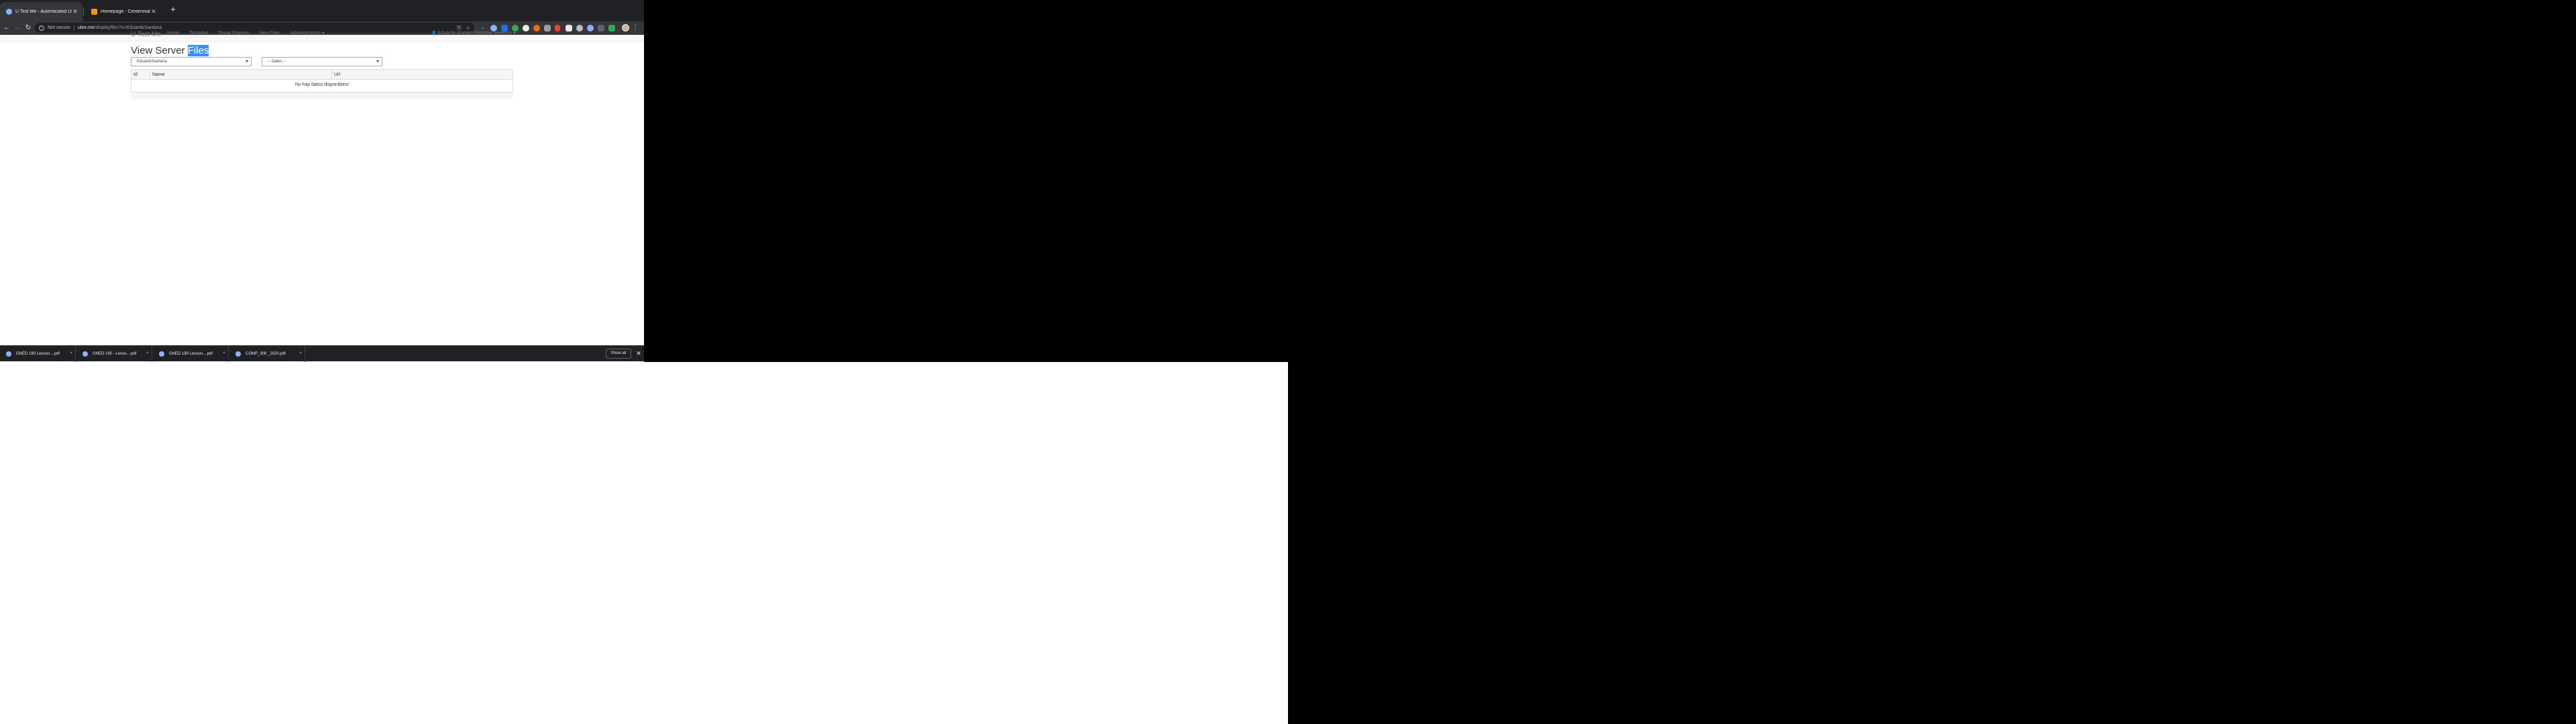  I want to click on tab-title: U Test Me - Autenticated User, so click(43, 11).